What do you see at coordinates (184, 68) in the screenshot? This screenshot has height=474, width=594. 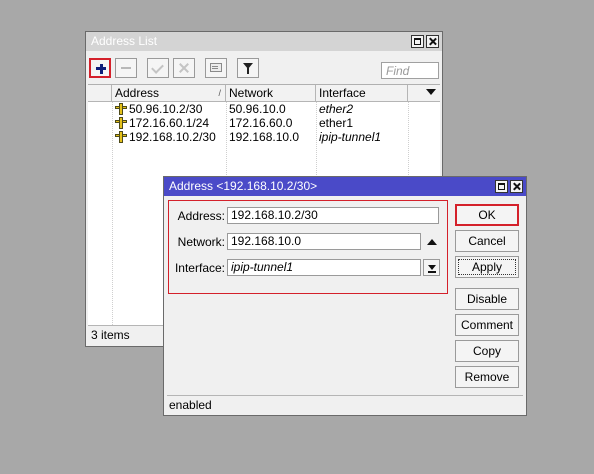 I see `disable-button` at bounding box center [184, 68].